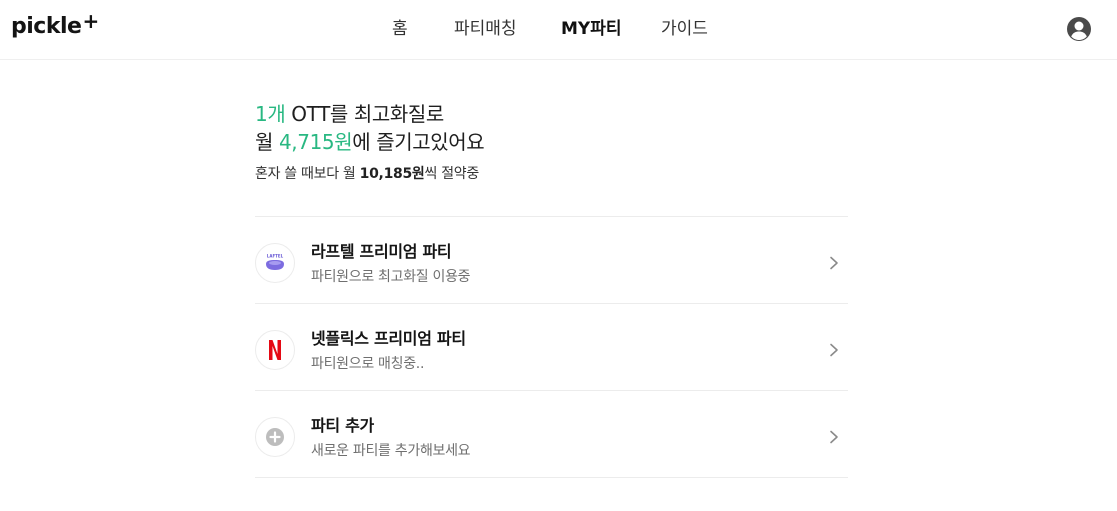 This screenshot has height=511, width=1117. I want to click on monthly-price: 4,715원, so click(315, 142).